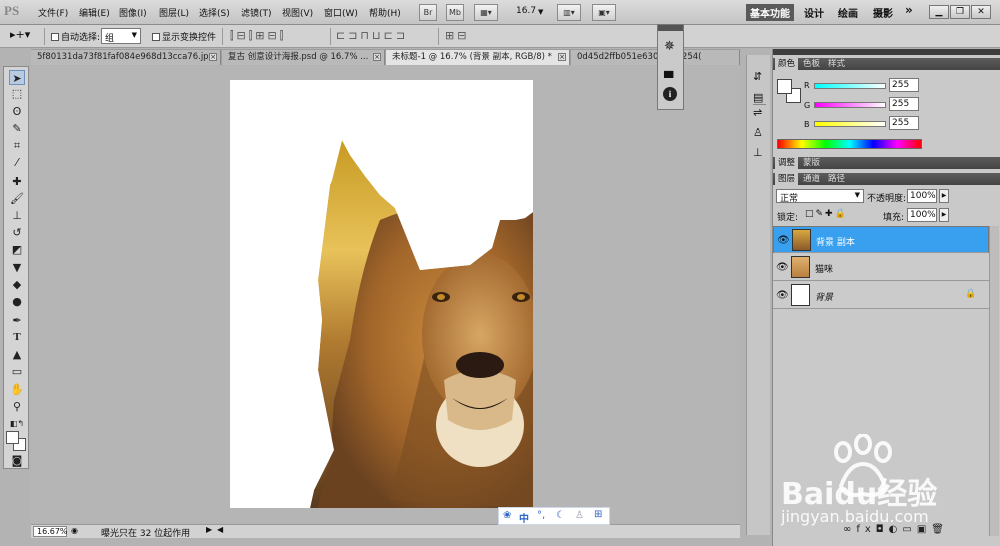  What do you see at coordinates (121, 36) in the screenshot?
I see `auto-select-dropdown: 组 ▼` at bounding box center [121, 36].